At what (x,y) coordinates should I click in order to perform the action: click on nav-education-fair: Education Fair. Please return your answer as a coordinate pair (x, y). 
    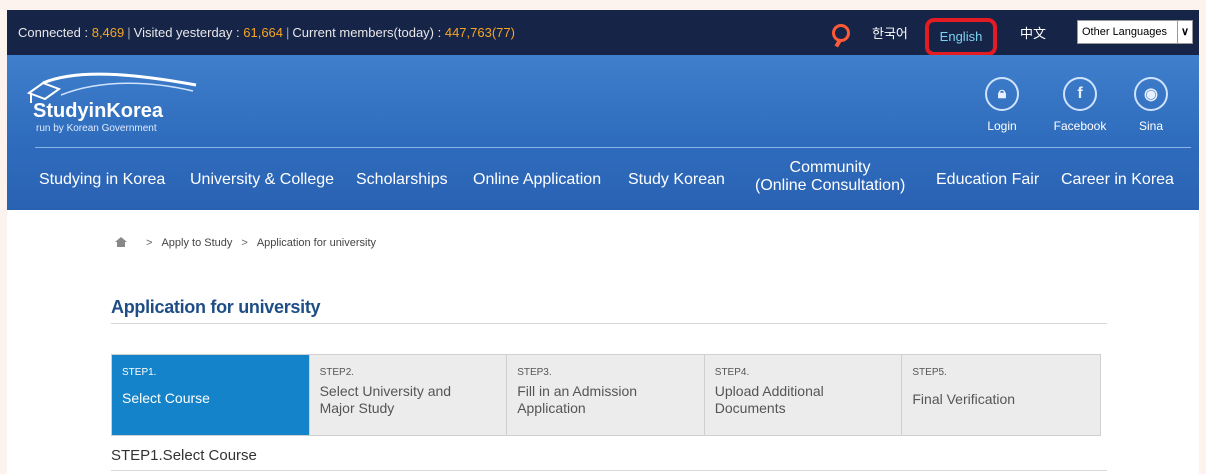
    Looking at the image, I should click on (987, 180).